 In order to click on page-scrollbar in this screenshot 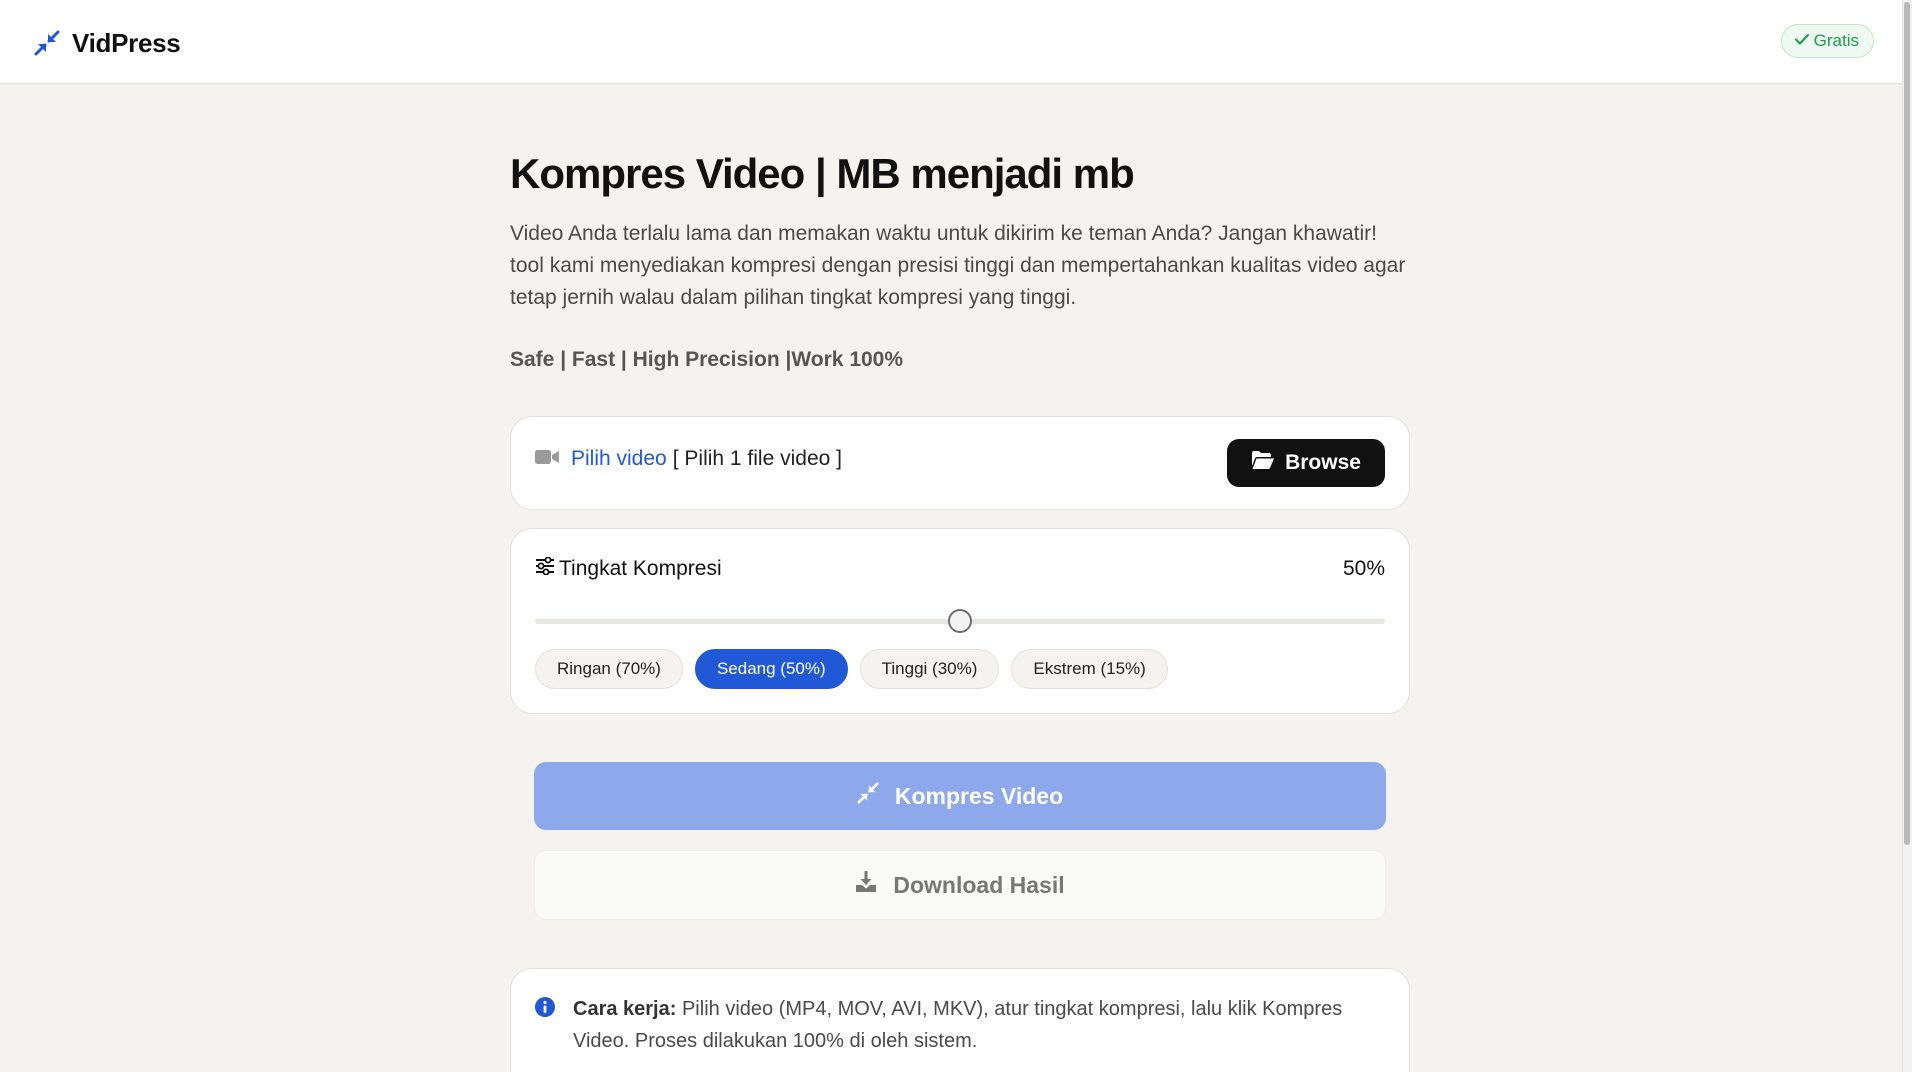, I will do `click(1907, 536)`.